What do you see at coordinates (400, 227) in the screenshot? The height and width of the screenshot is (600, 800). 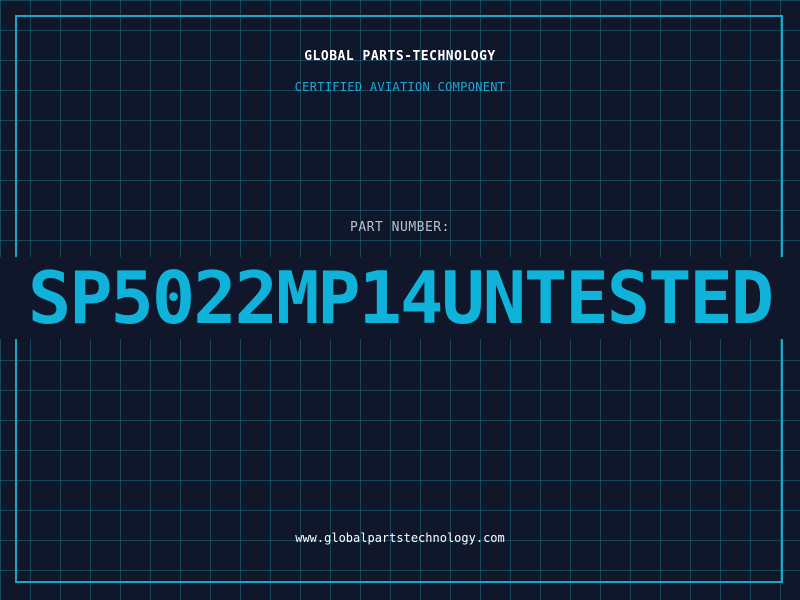 I see `part-number-label: PART NUMBER:` at bounding box center [400, 227].